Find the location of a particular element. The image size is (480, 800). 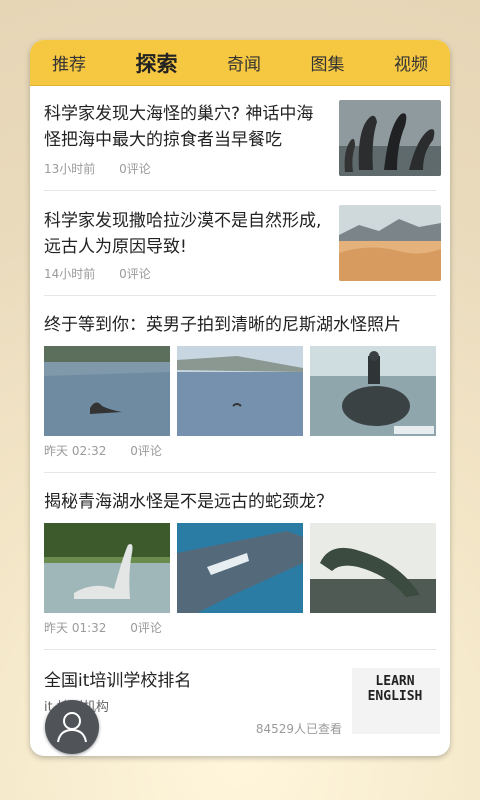

article-title: 科学家发现撒哈拉沙漠不是自然形成, 远古人为原因导致! is located at coordinates (183, 234).